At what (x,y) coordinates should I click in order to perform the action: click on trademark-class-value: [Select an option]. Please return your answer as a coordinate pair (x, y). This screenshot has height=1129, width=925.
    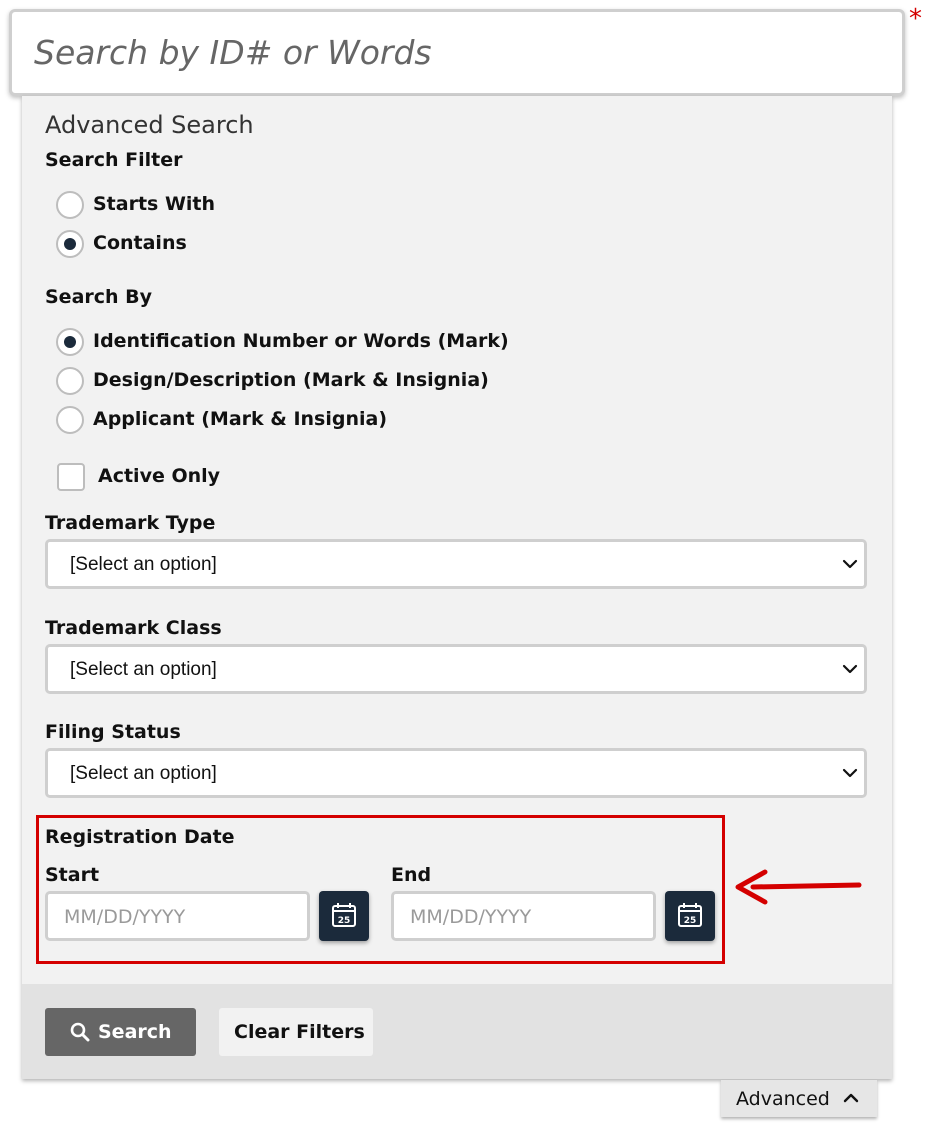
    Looking at the image, I should click on (143, 669).